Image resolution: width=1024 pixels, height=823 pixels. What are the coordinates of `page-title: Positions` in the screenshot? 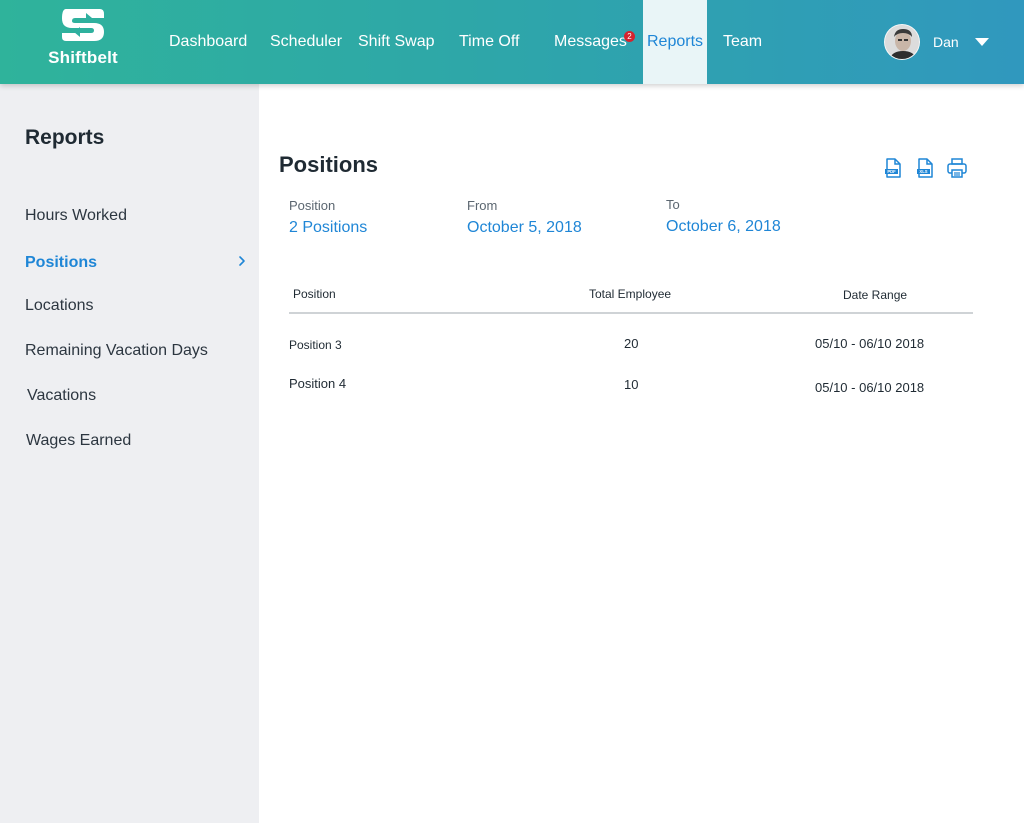 It's located at (329, 164).